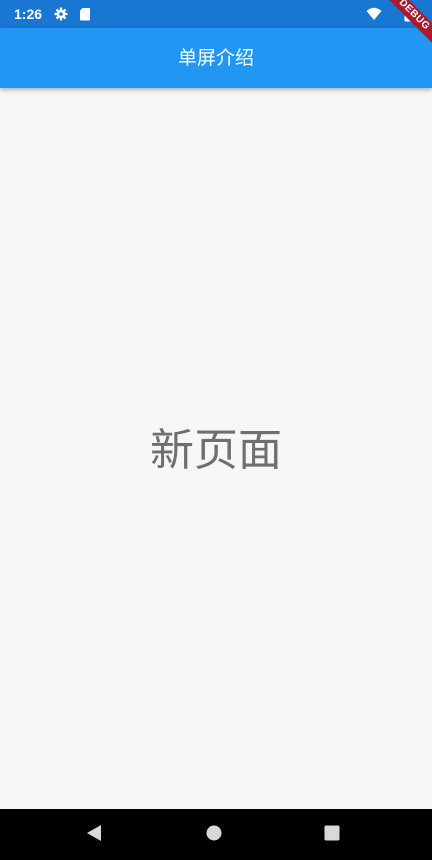  I want to click on back-button, so click(94, 835).